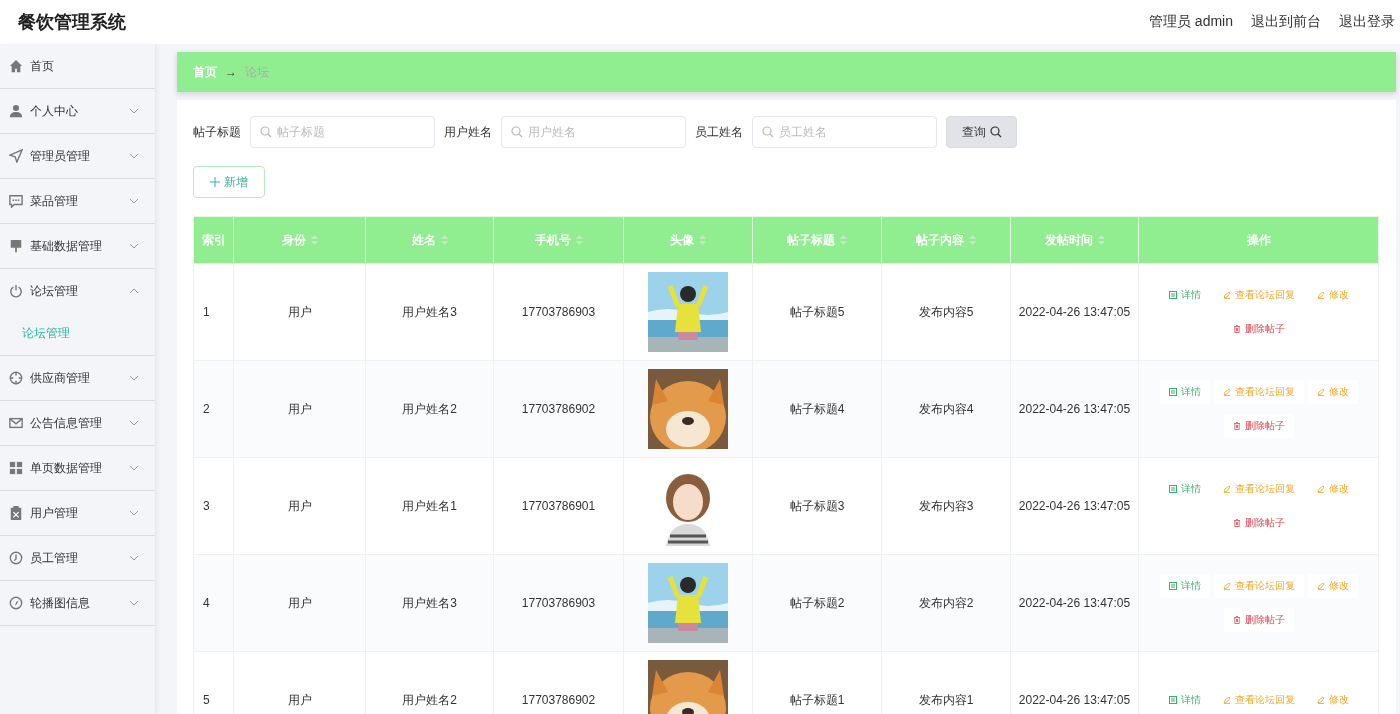  Describe the element at coordinates (77, 558) in the screenshot. I see `sidebar-item: 员工管理` at that location.